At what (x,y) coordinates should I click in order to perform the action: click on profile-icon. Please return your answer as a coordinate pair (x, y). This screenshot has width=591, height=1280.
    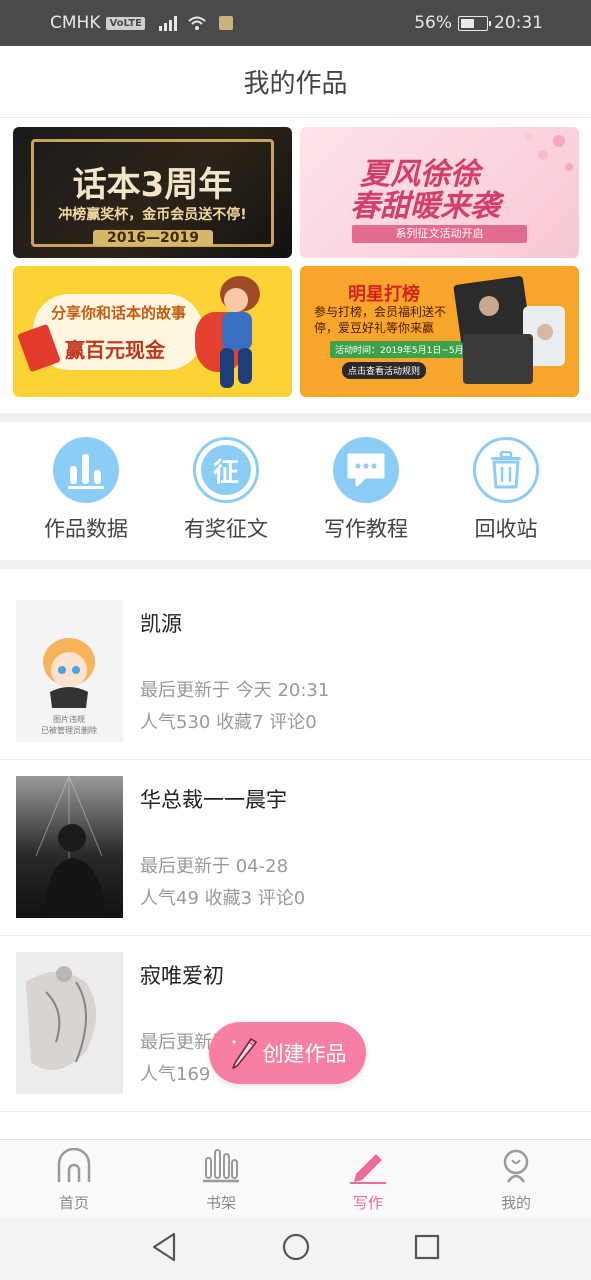
    Looking at the image, I should click on (516, 1166).